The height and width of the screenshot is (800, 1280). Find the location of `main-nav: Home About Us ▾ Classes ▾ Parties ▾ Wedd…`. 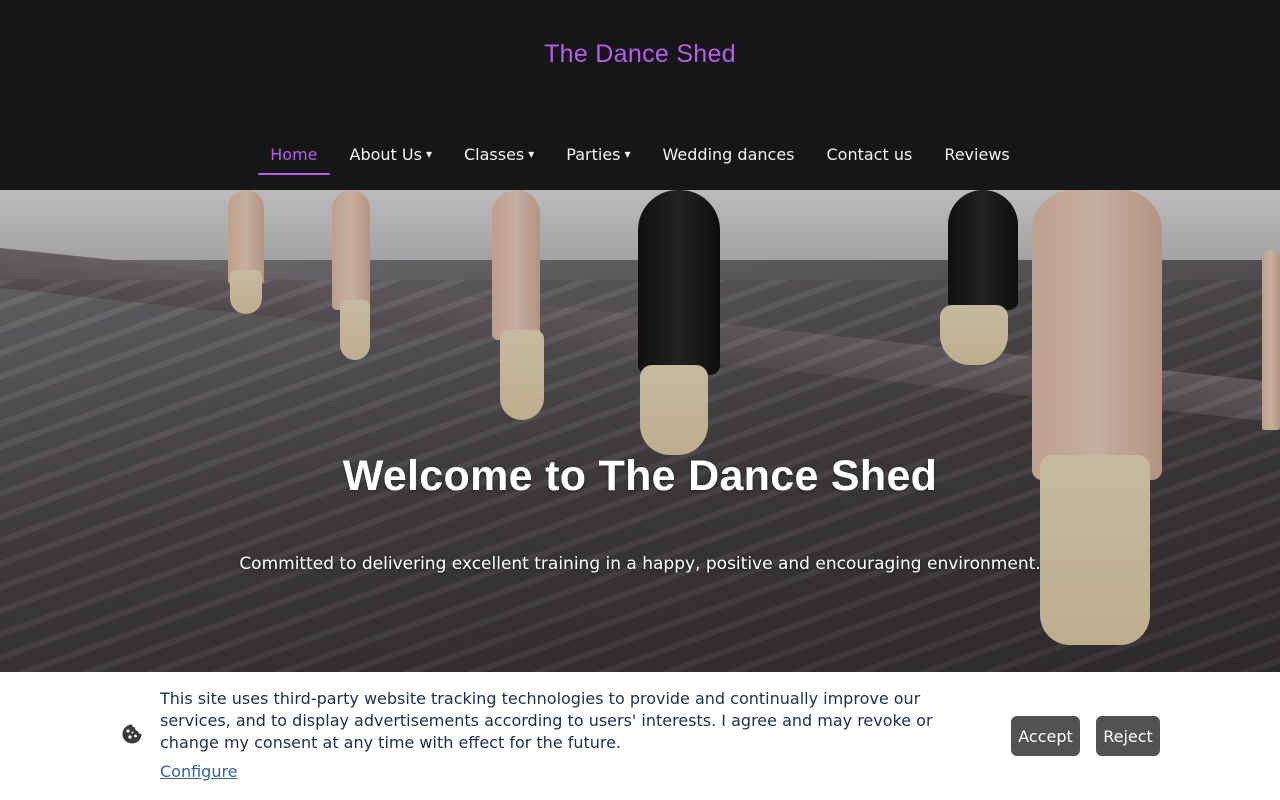

main-nav: Home About Us ▾ Classes ▾ Parties ▾ Wedd… is located at coordinates (640, 154).